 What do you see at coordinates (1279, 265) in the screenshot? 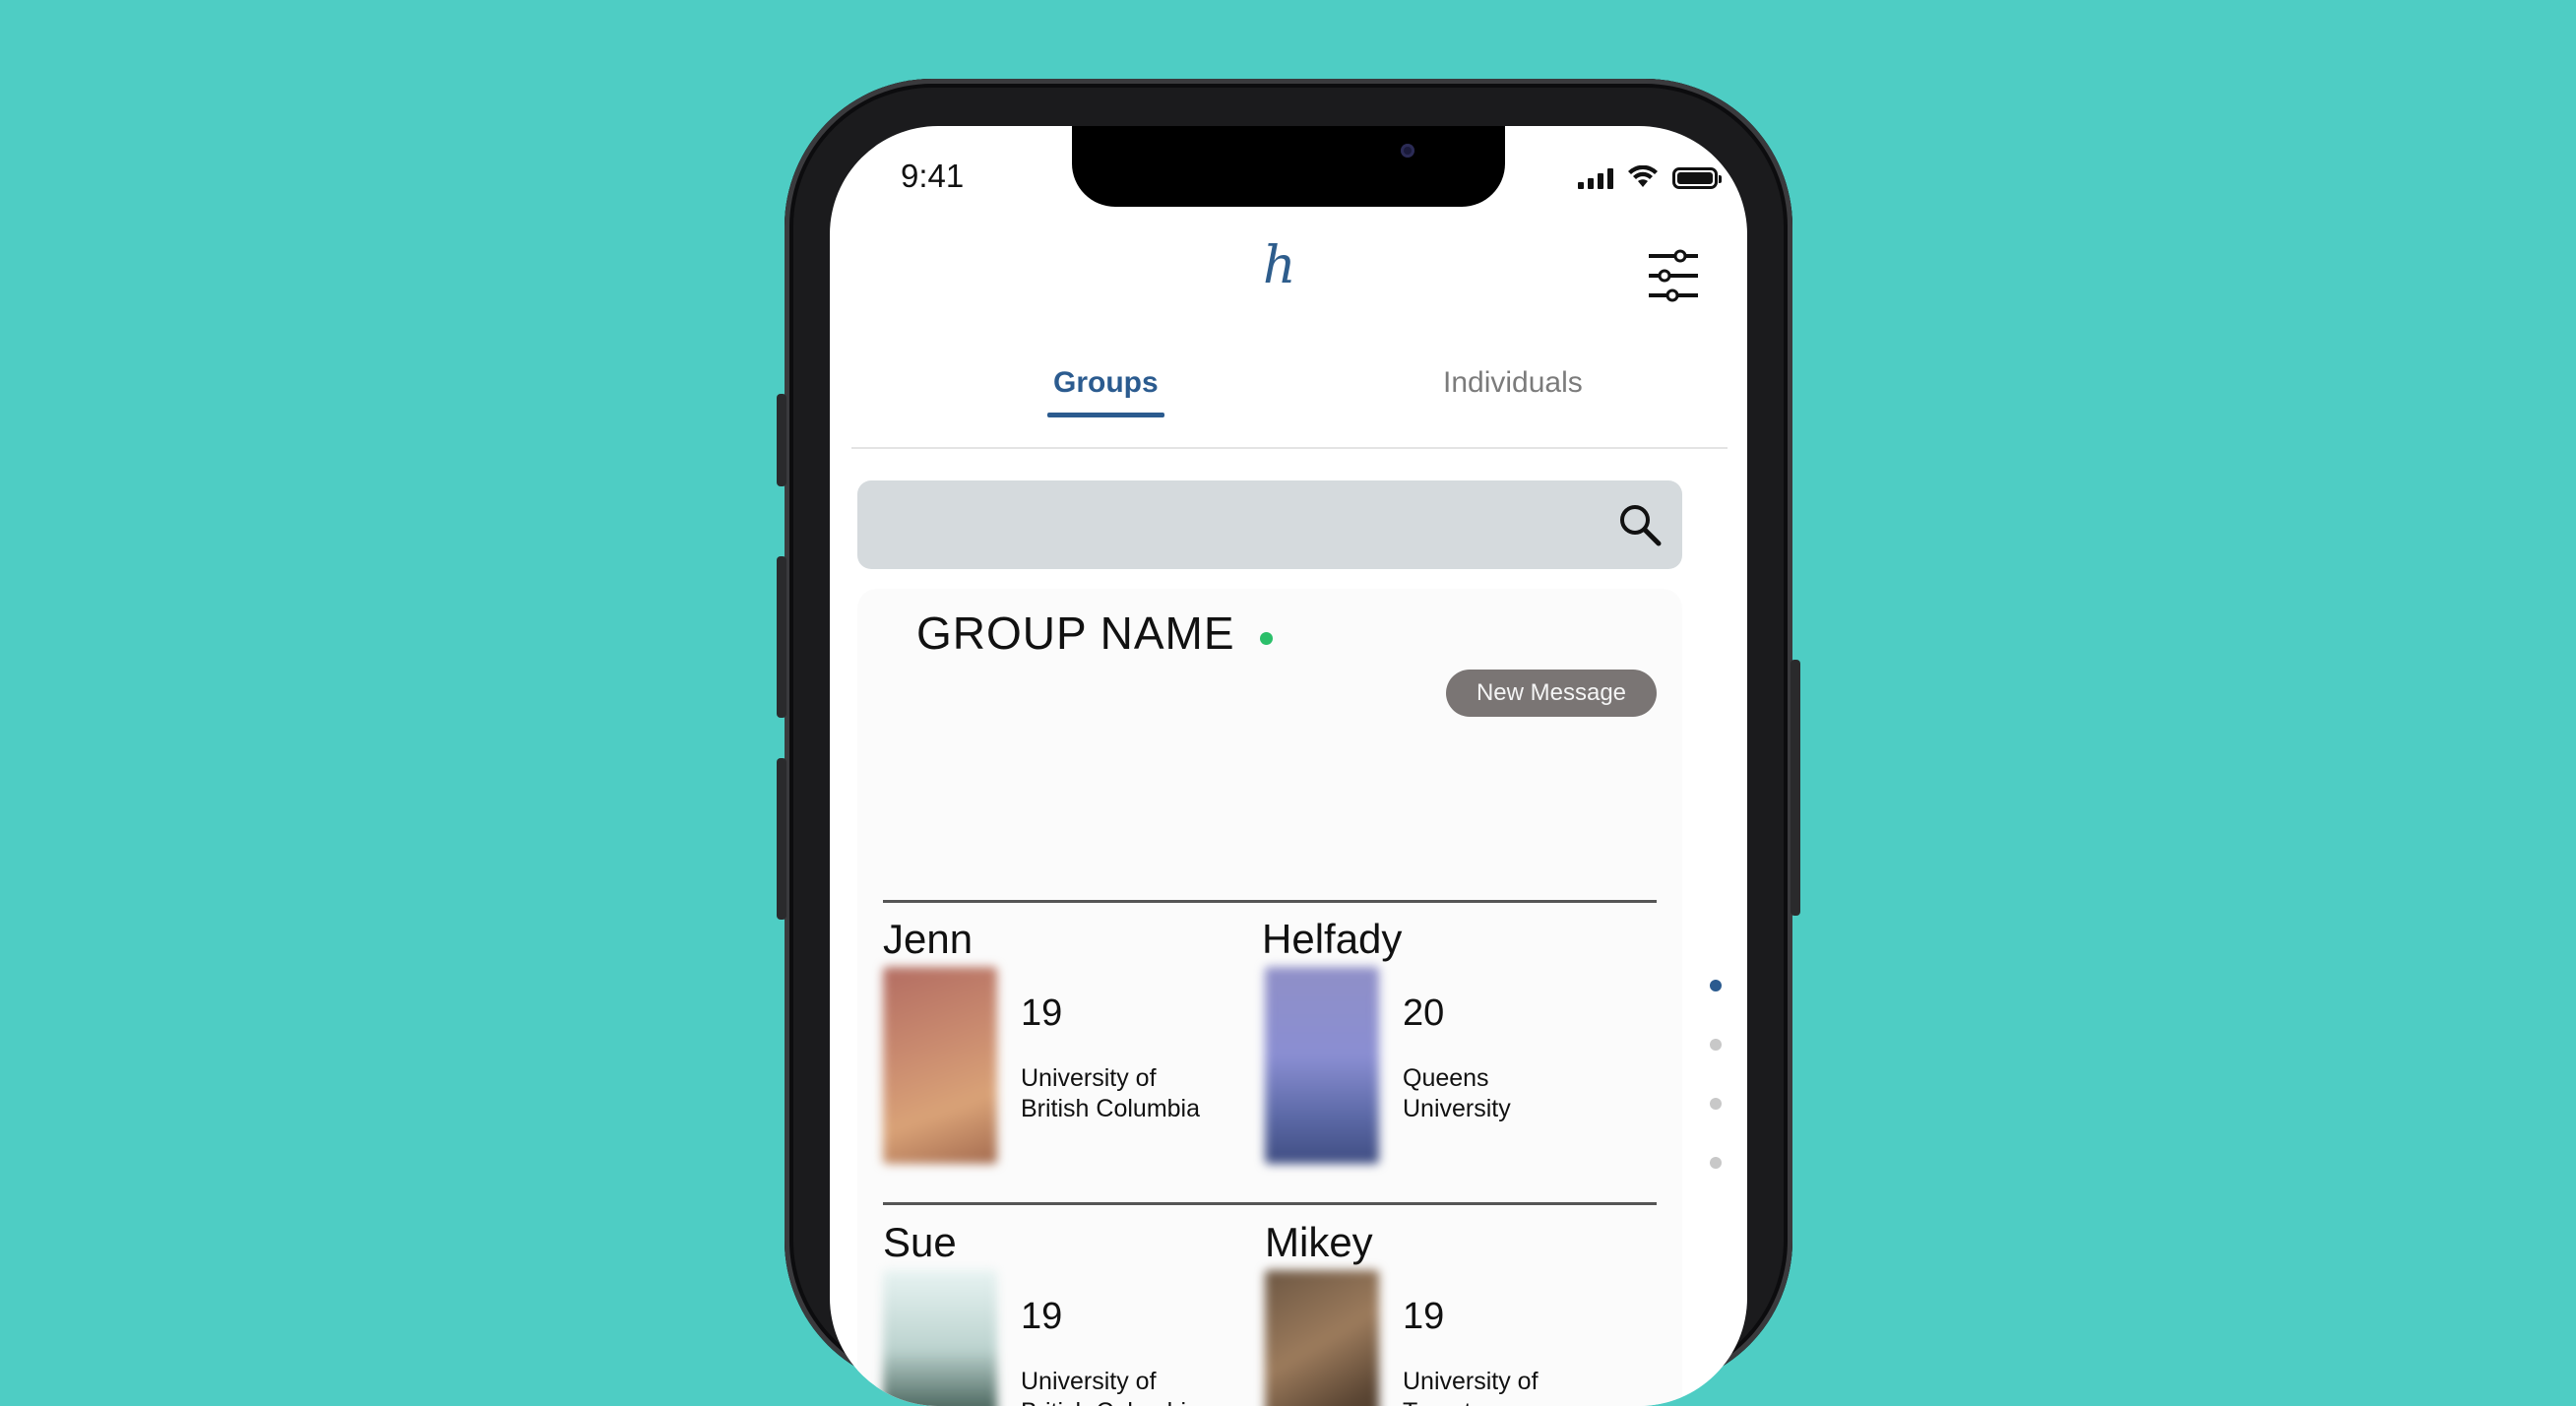
I see `app-logo: h` at bounding box center [1279, 265].